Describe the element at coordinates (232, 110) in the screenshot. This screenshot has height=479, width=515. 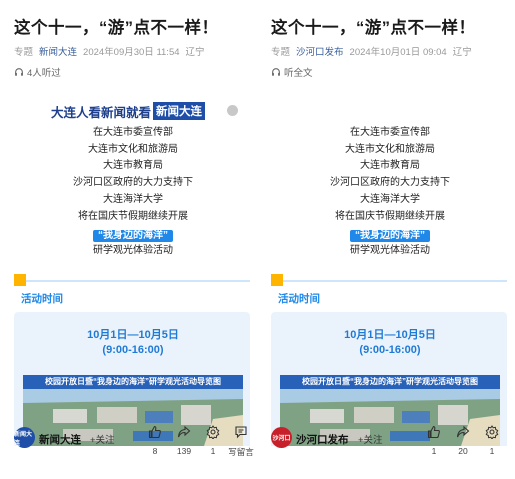
I see `banner-close-icon` at that location.